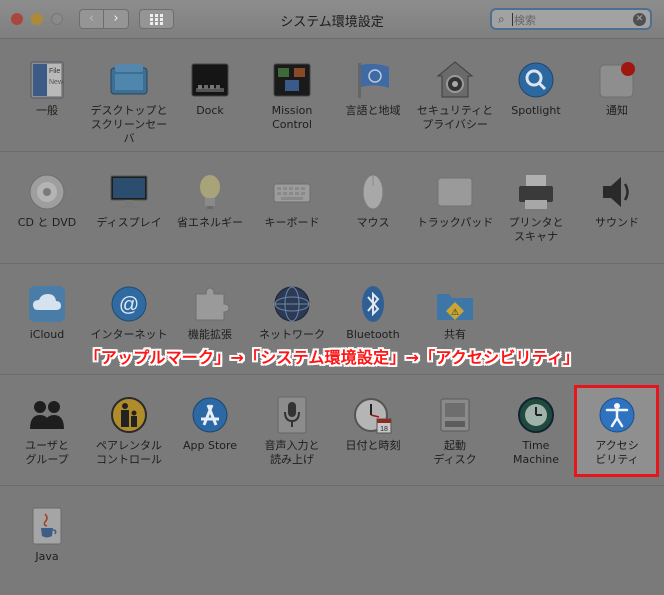 The width and height of the screenshot is (664, 595). What do you see at coordinates (455, 431) in the screenshot?
I see `pref-startup-disk: 起動 ディスク` at bounding box center [455, 431].